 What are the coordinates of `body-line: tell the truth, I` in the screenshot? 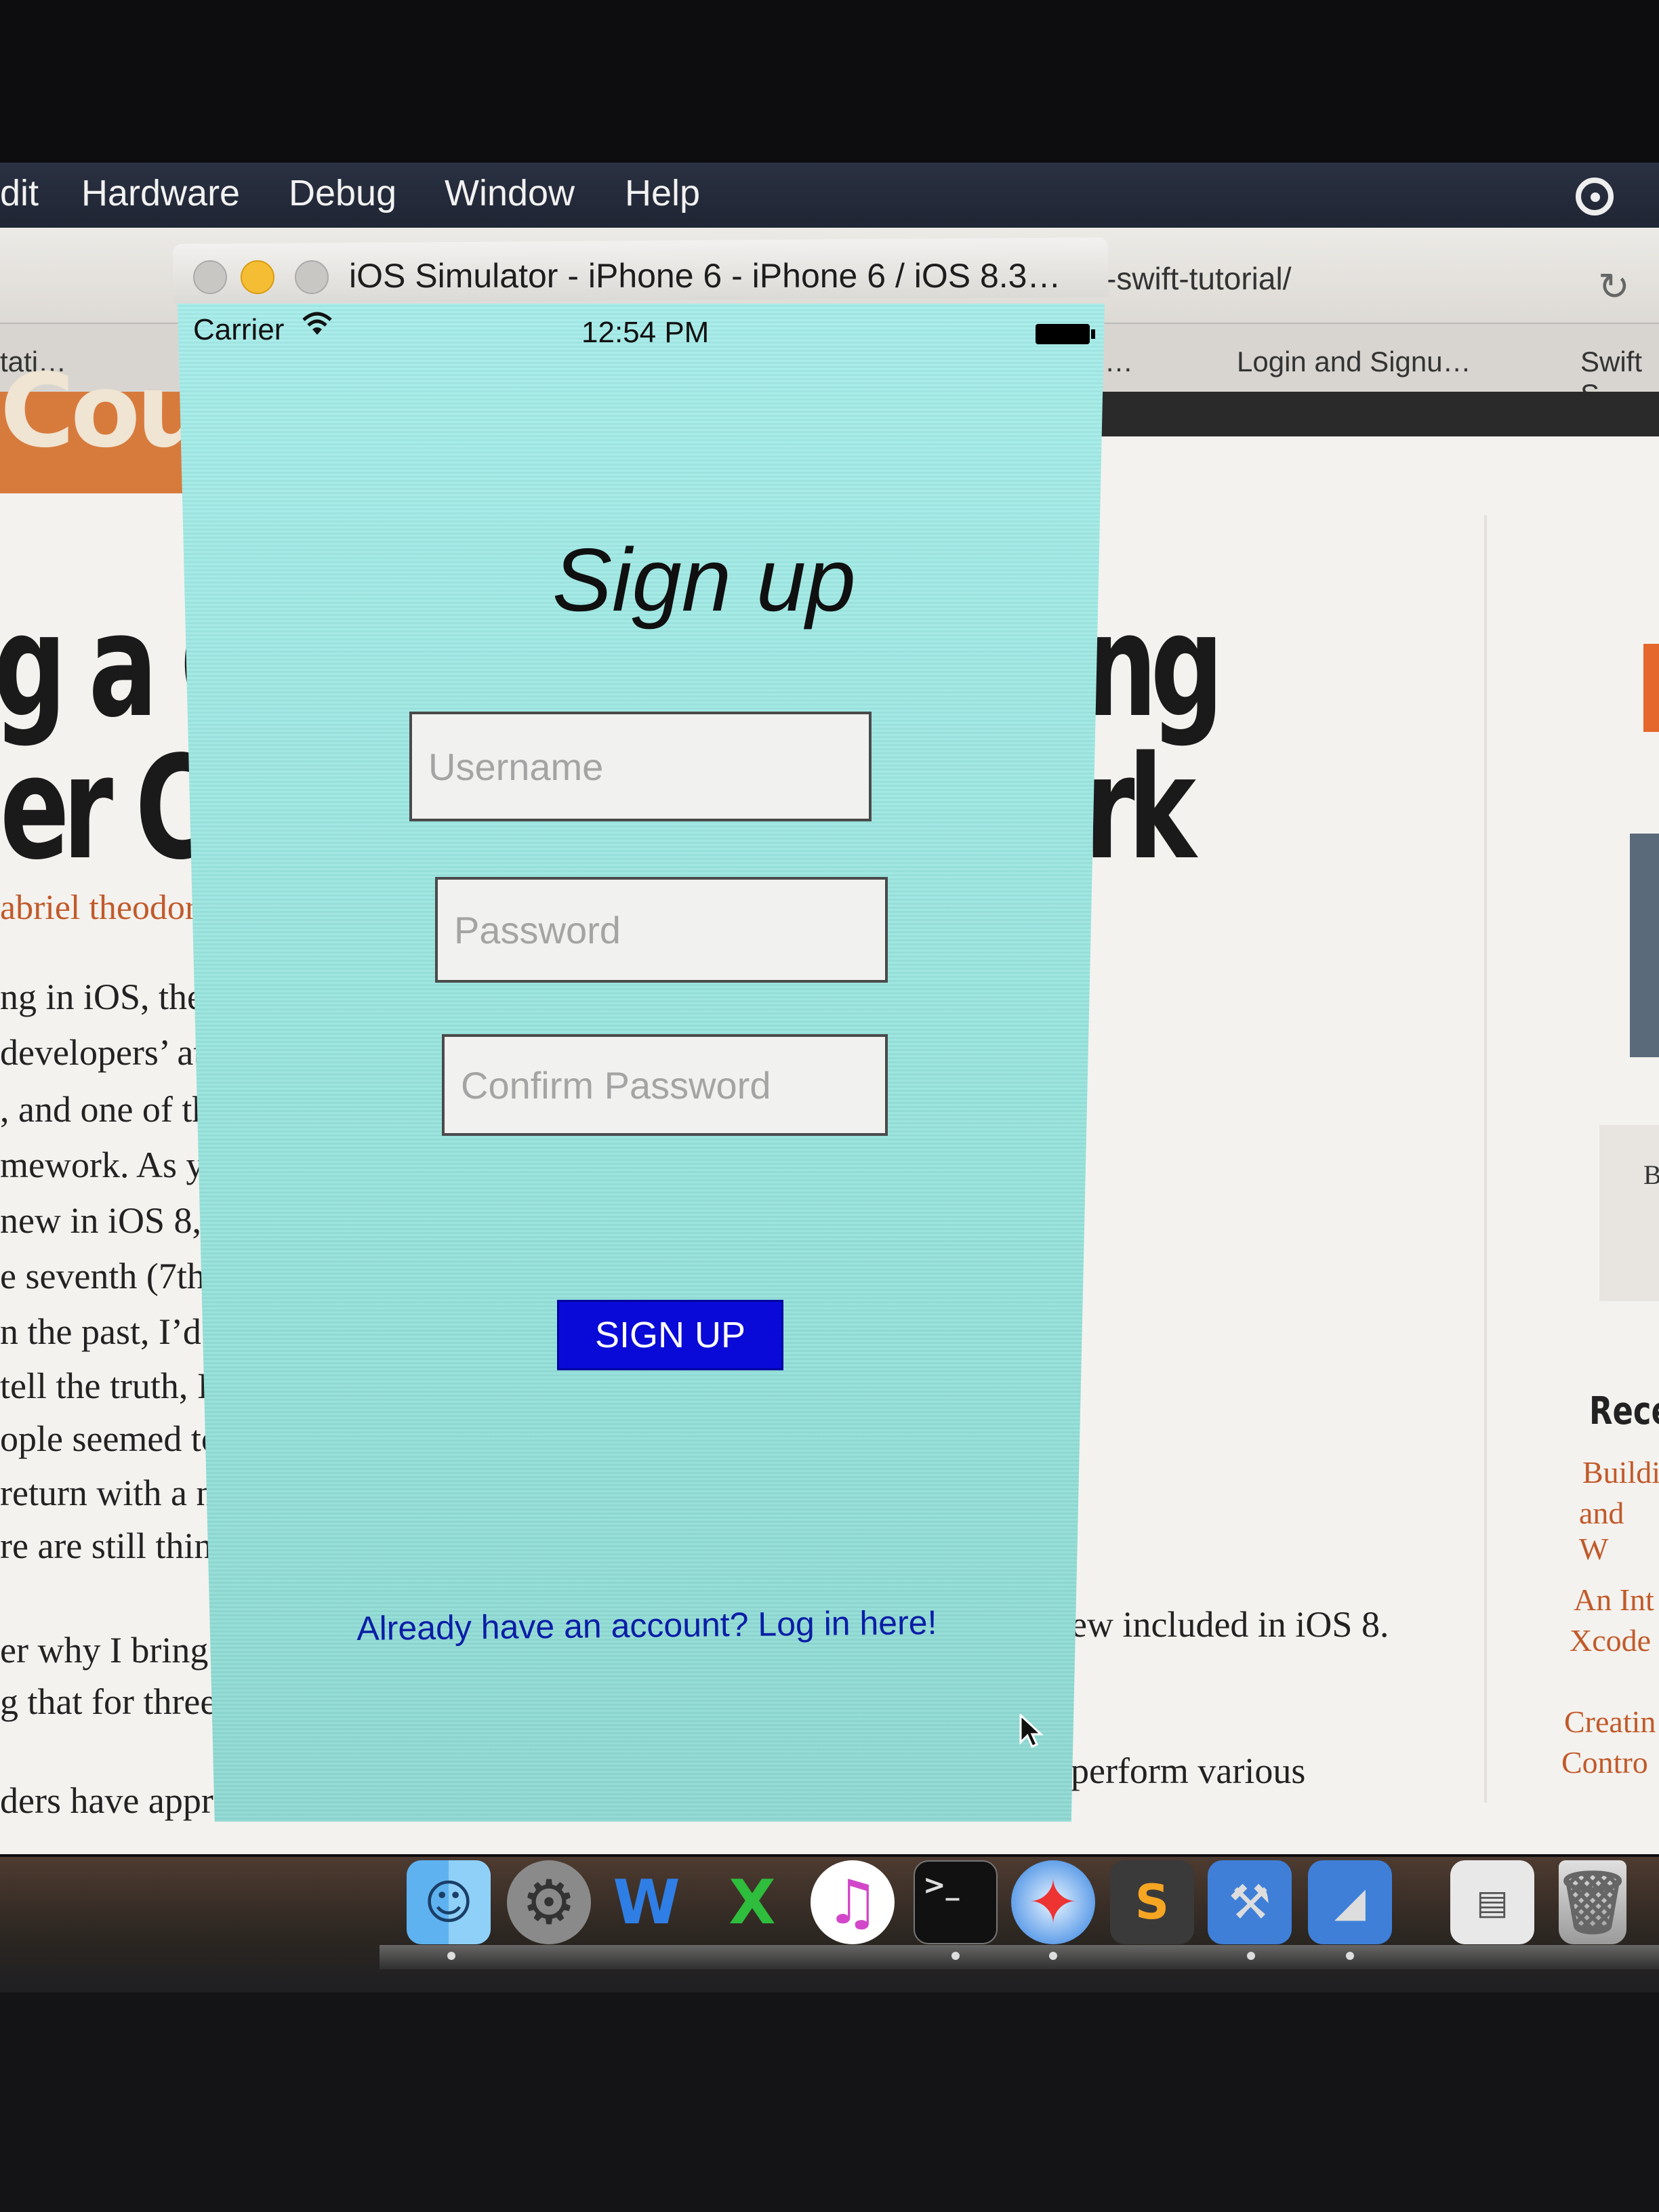 It's located at (105, 1386).